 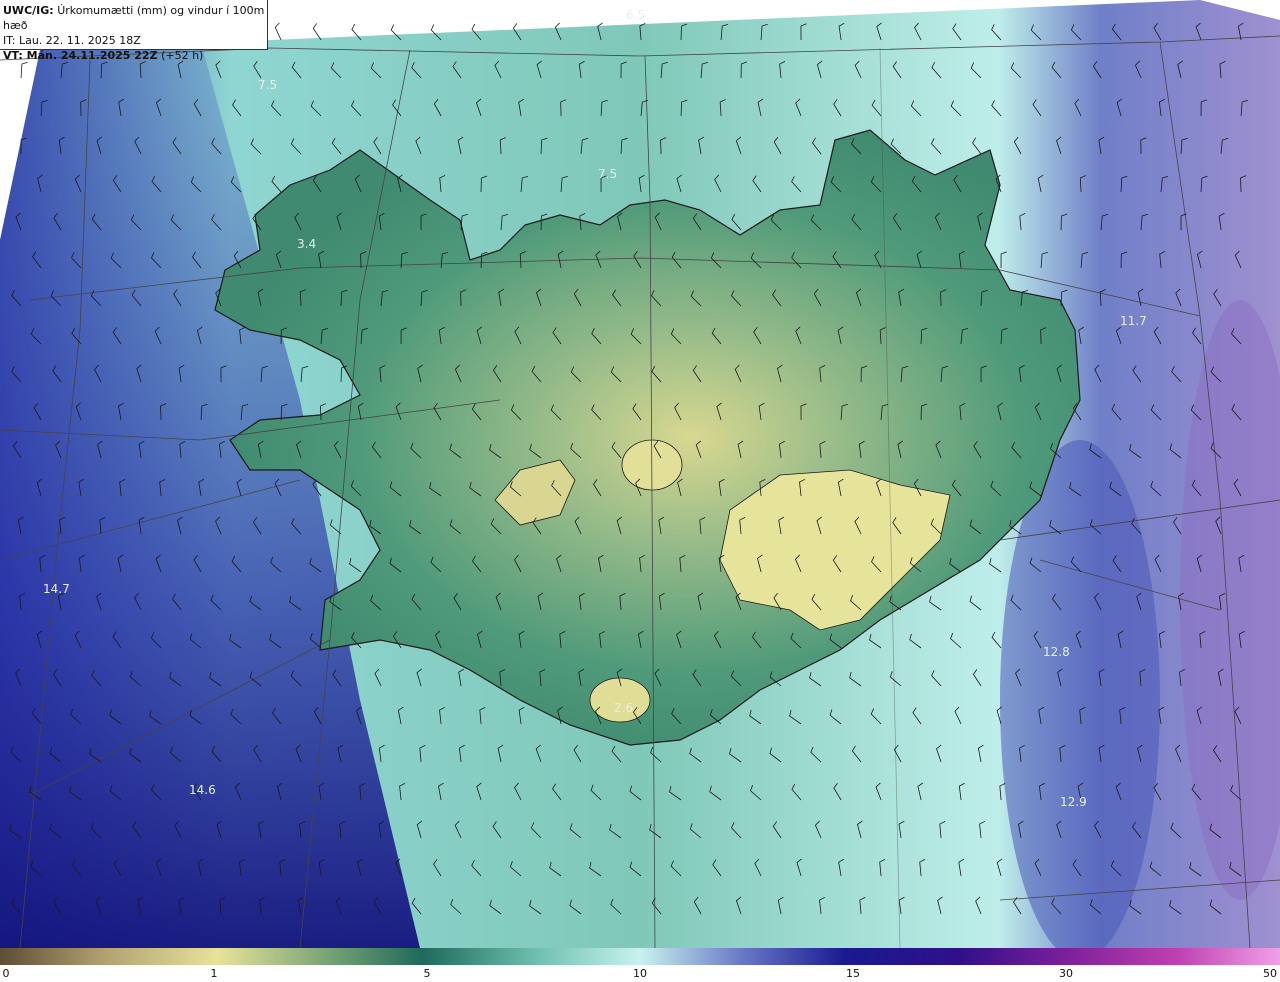 I want to click on map-label: 2.6, so click(x=623, y=708).